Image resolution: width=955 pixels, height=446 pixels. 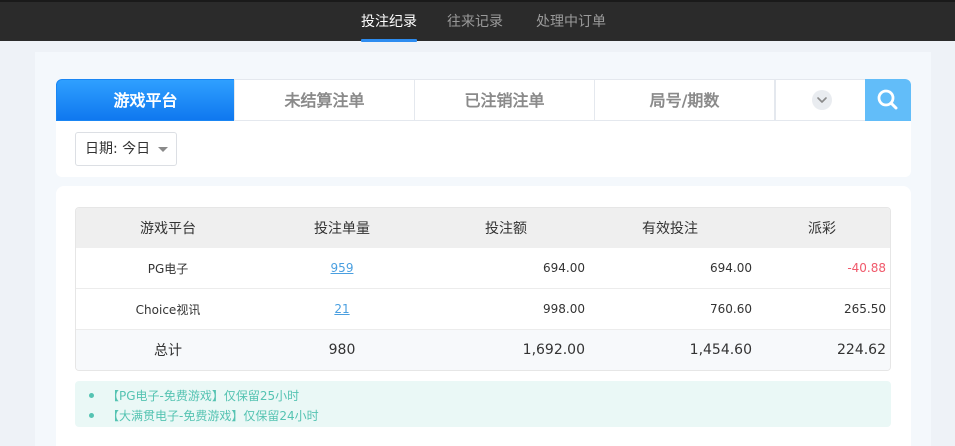 What do you see at coordinates (342, 229) in the screenshot?
I see `header-bet-count: 投注单量` at bounding box center [342, 229].